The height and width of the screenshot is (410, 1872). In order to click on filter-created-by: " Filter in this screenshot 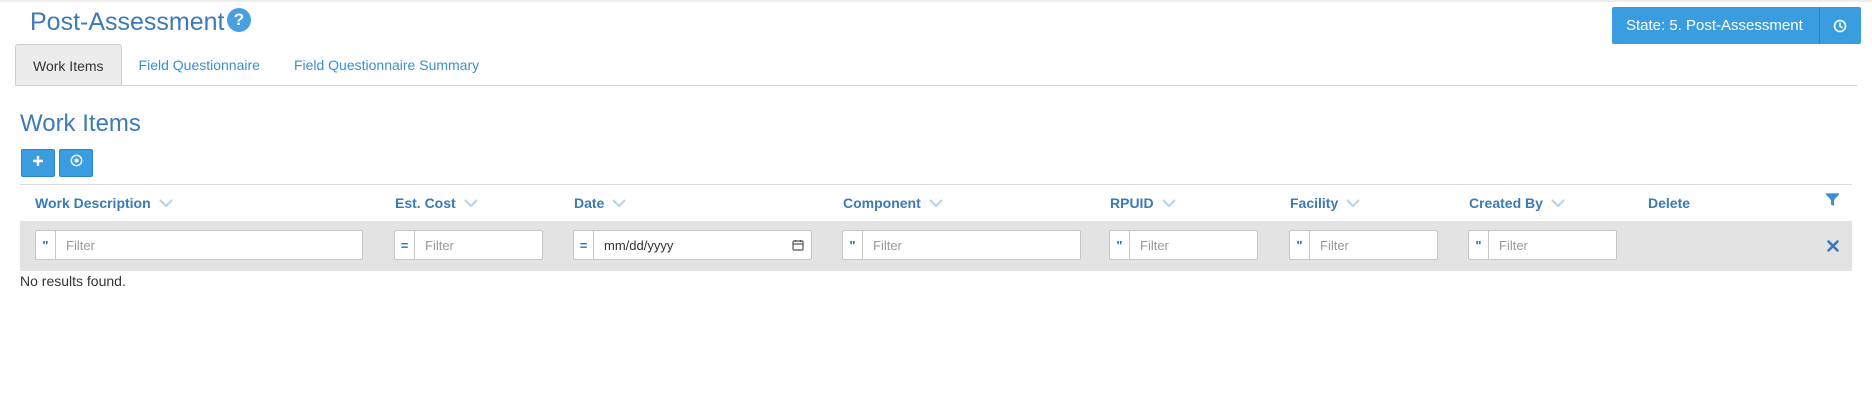, I will do `click(1542, 245)`.